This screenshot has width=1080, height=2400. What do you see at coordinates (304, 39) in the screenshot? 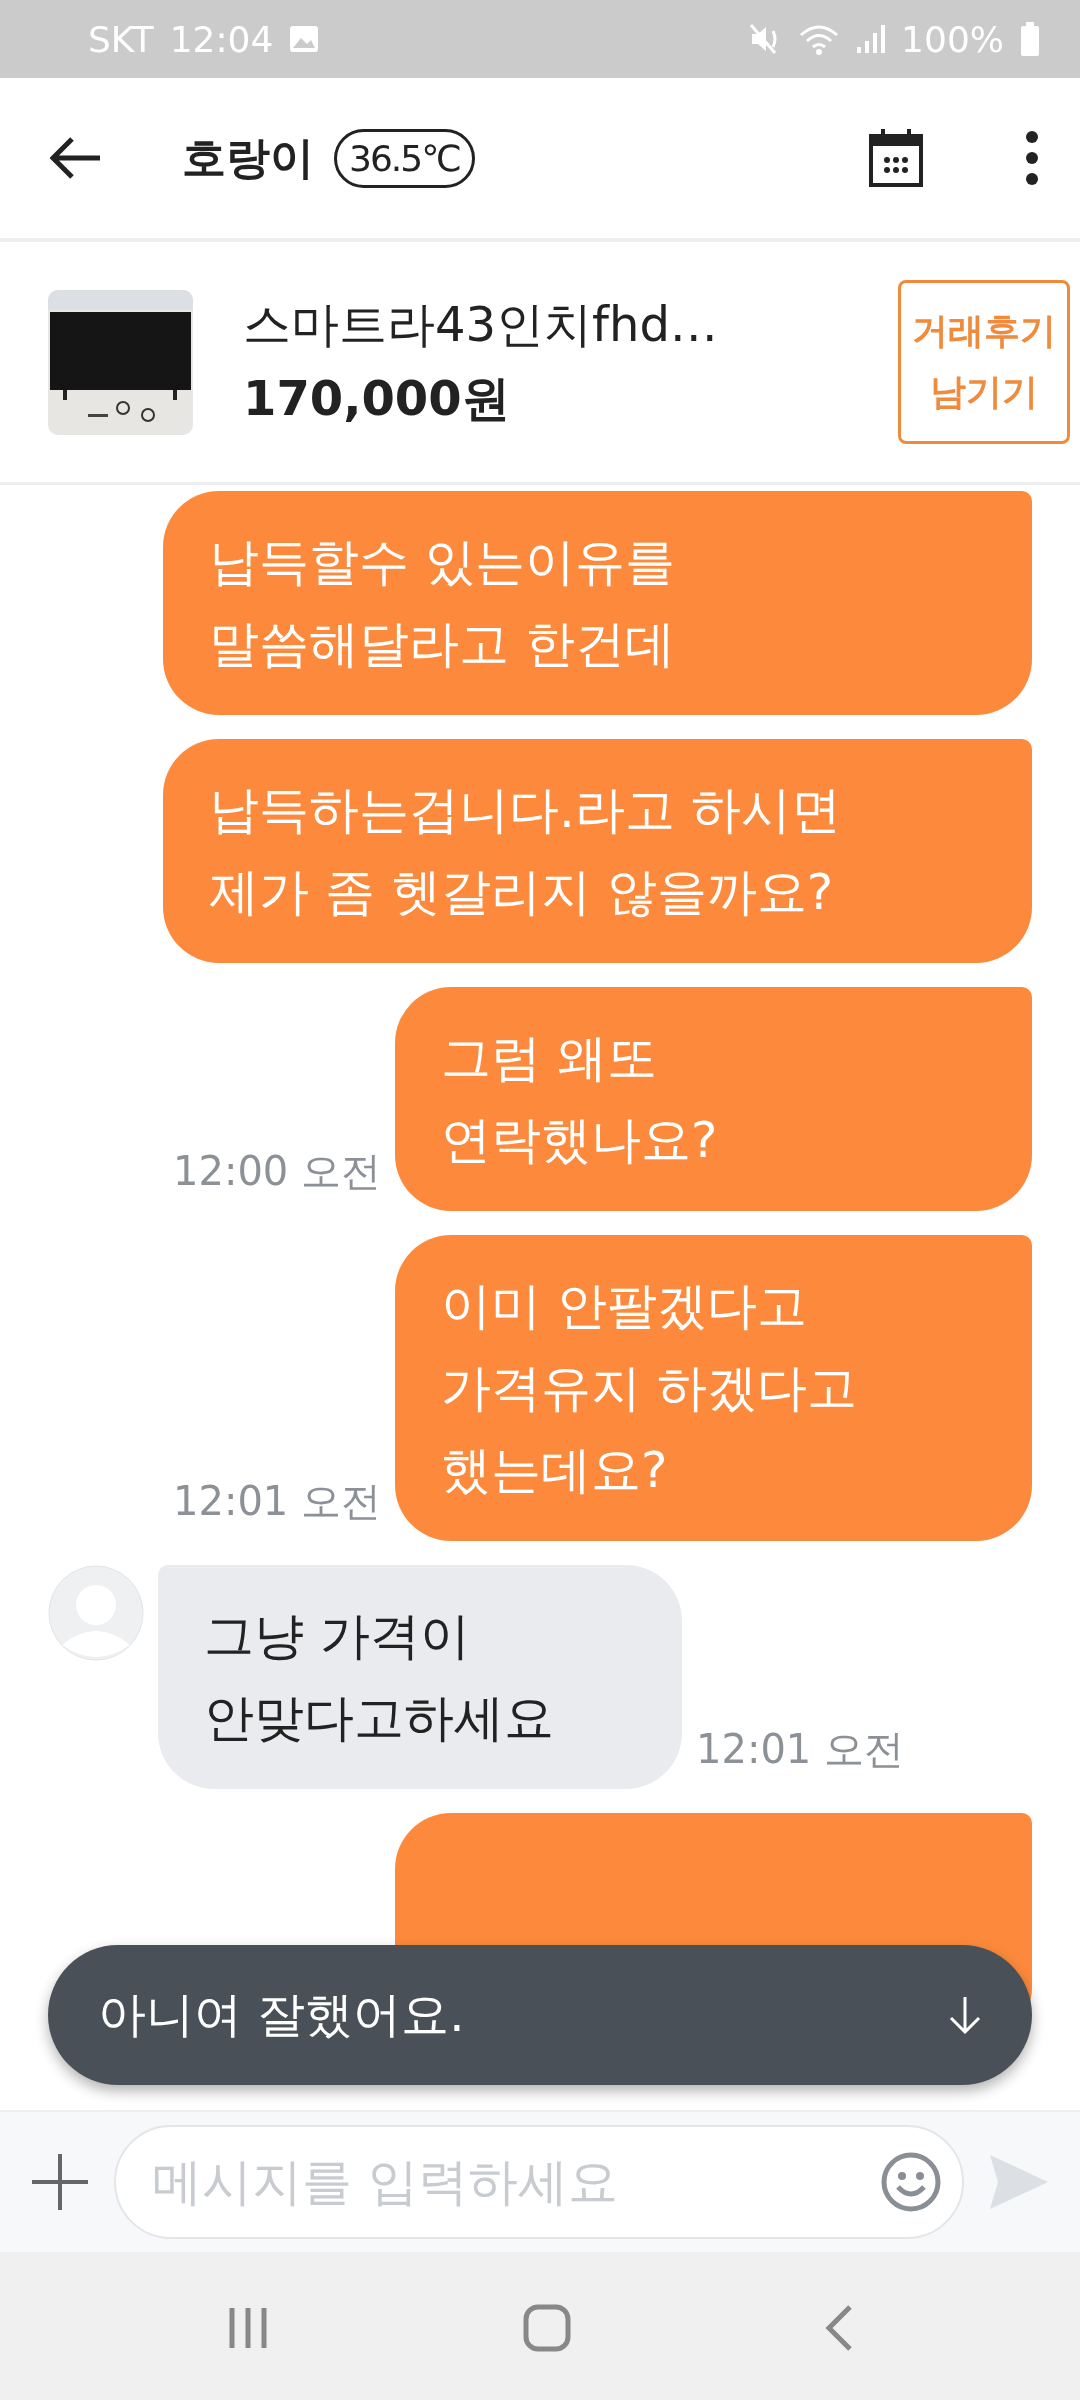
I see `image-icon` at bounding box center [304, 39].